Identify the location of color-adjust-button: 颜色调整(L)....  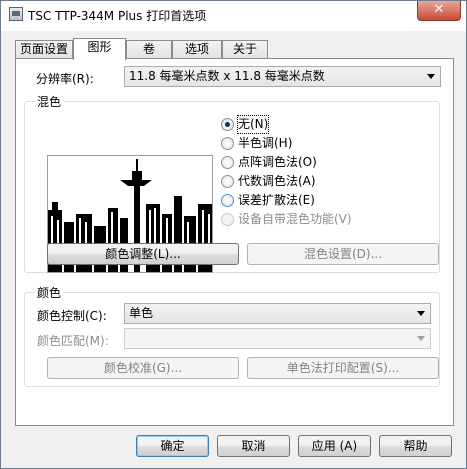
(143, 254).